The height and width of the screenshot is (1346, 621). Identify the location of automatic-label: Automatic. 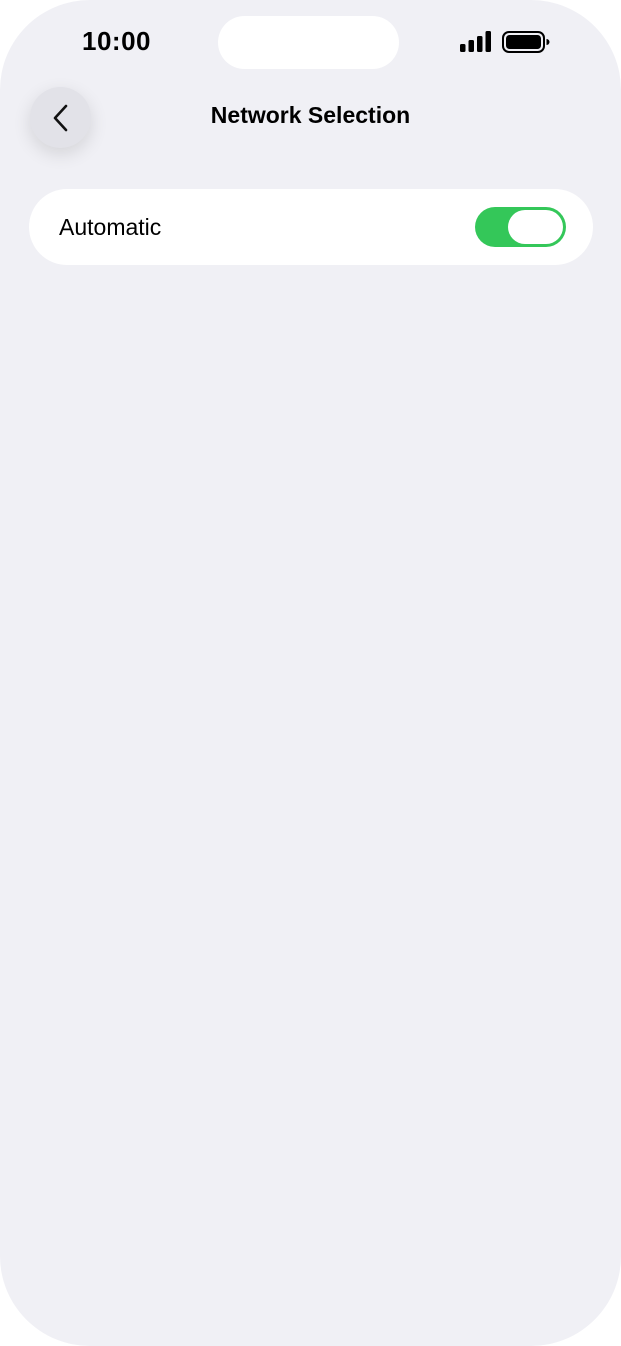
(110, 227).